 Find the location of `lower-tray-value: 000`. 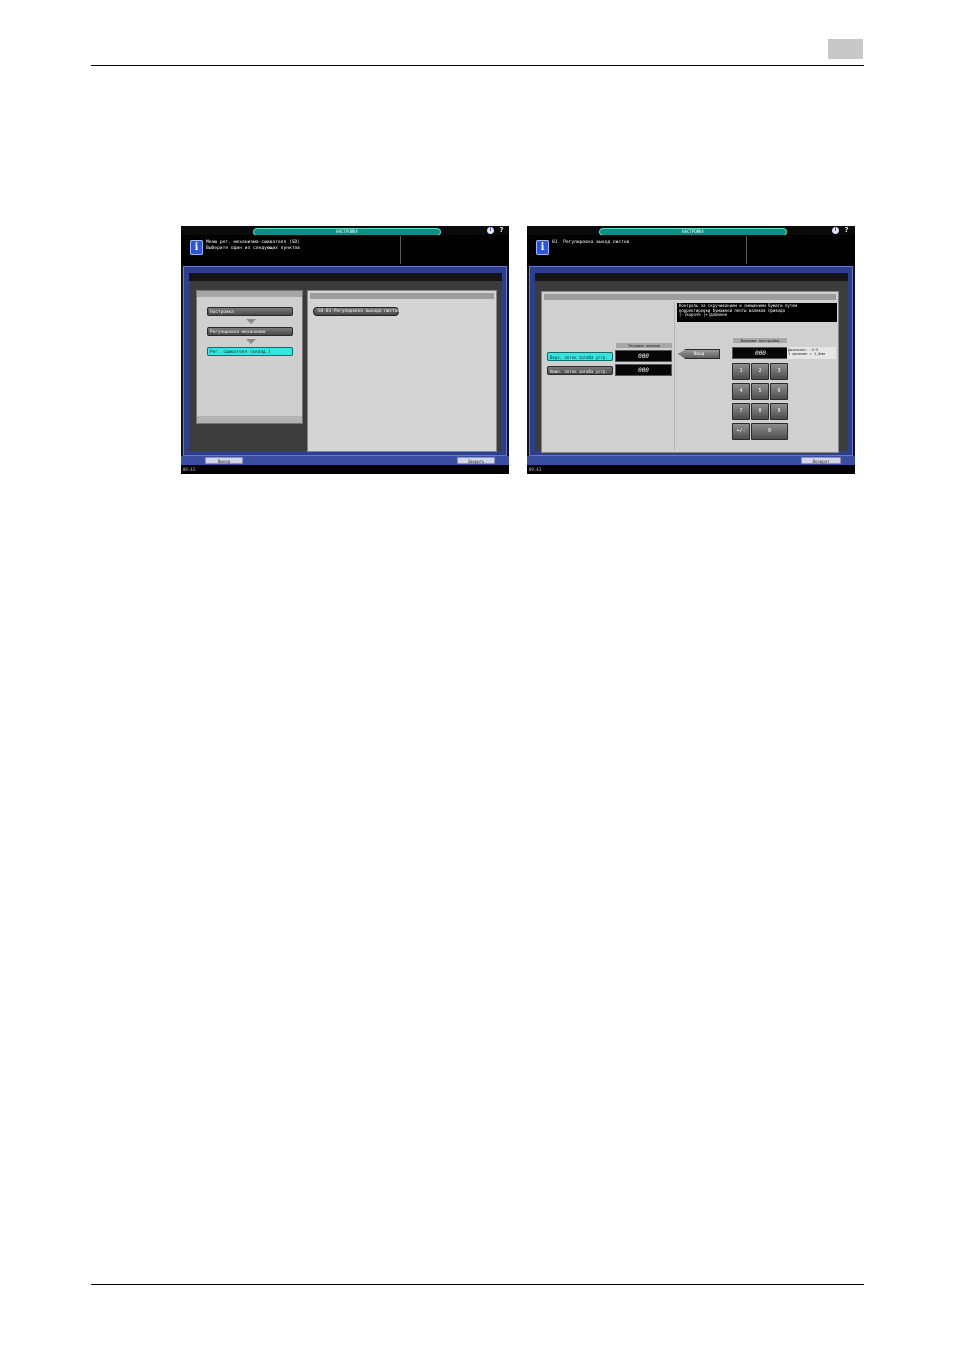

lower-tray-value: 000 is located at coordinates (643, 370).